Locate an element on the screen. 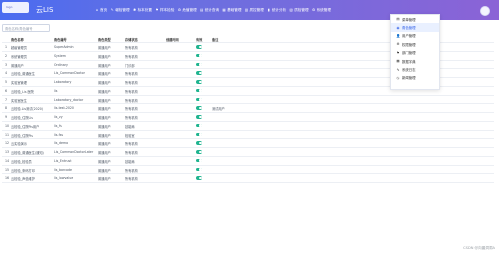 This screenshot has width=499, height=253. role-name: 普通用户 is located at coordinates (17, 65).